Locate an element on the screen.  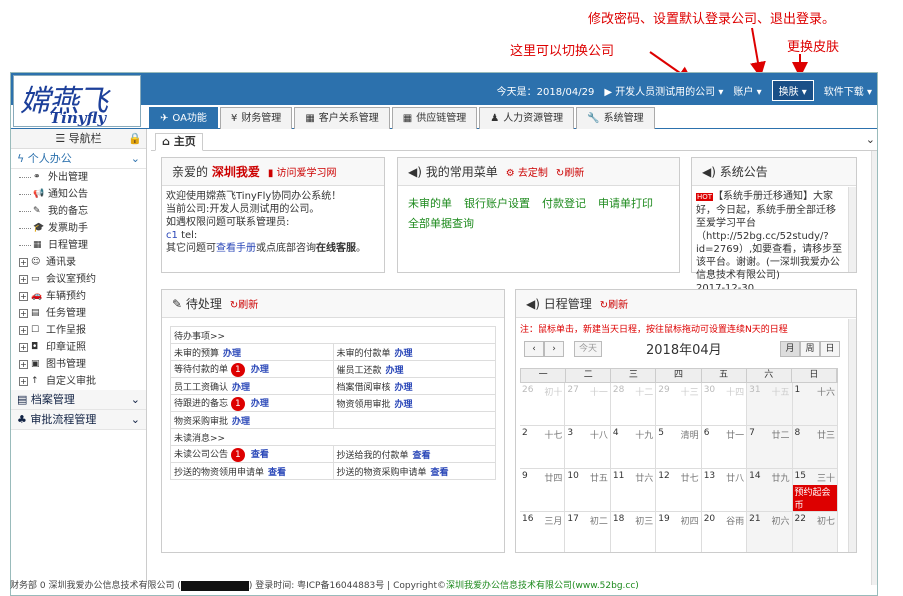
calendar-day: 14 廿九 is located at coordinates (770, 490).